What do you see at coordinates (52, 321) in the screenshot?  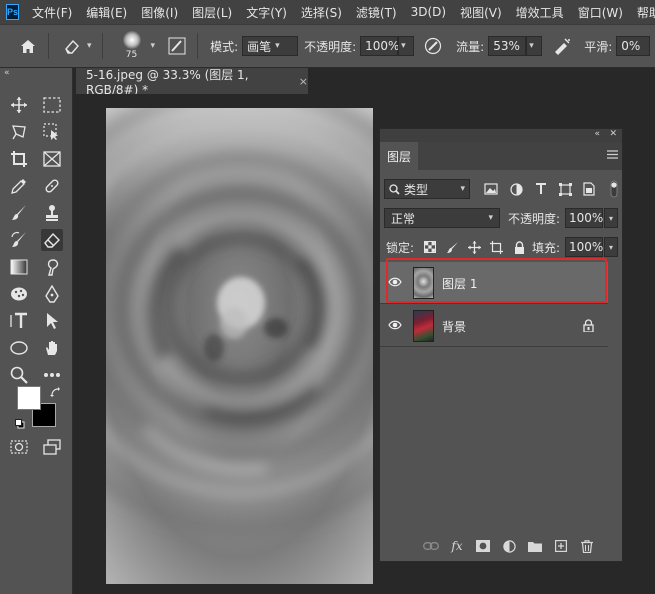 I see `path-selection-tool-icon` at bounding box center [52, 321].